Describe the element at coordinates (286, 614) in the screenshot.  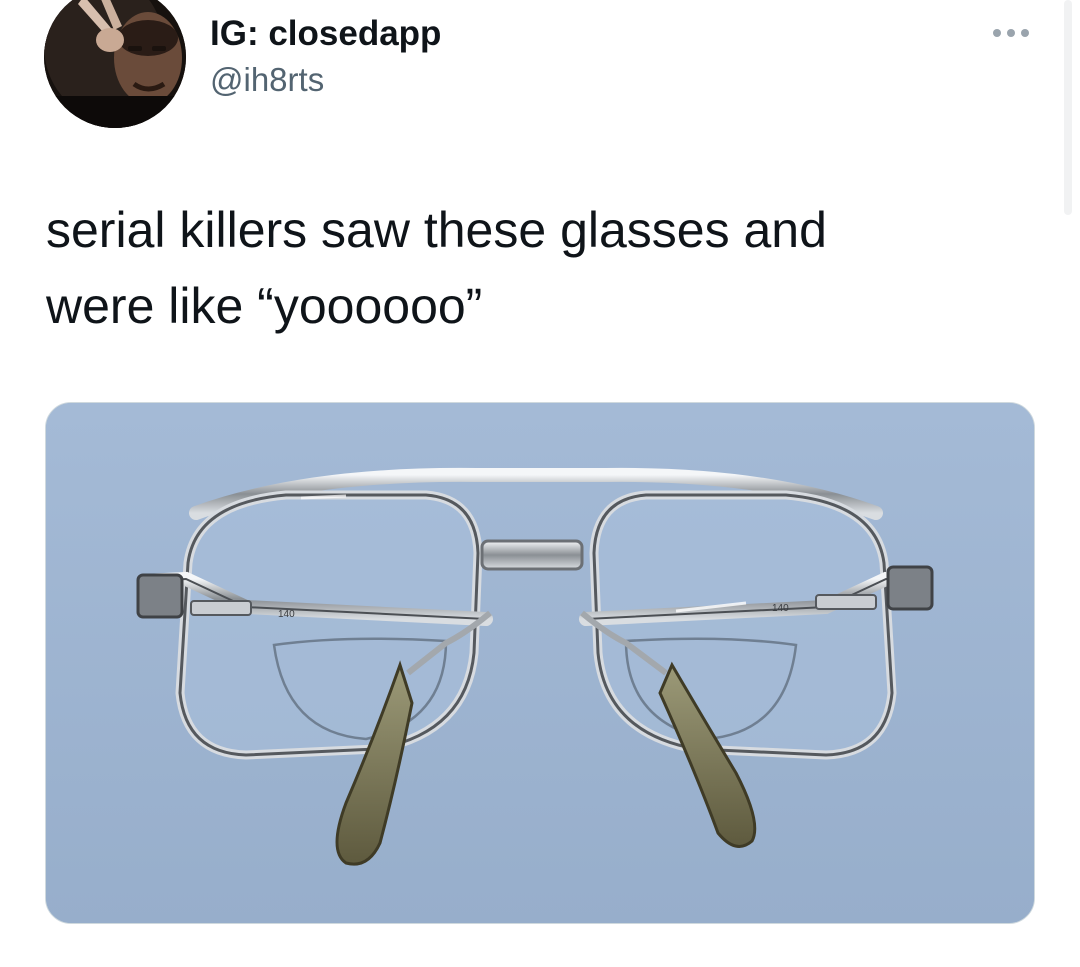
I see `temple-marking-left: 140` at that location.